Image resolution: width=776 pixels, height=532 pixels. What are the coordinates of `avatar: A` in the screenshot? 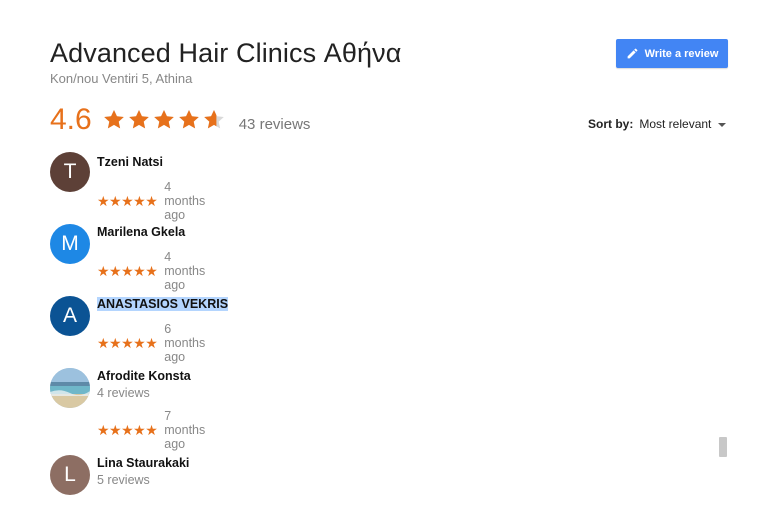 It's located at (70, 316).